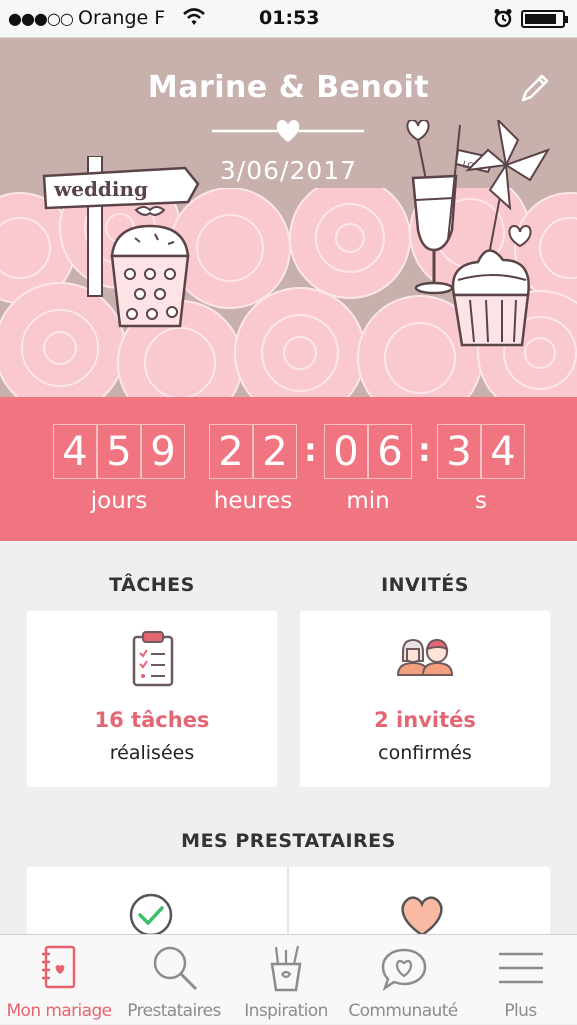 Image resolution: width=577 pixels, height=1025 pixels. I want to click on battery-icon, so click(544, 19).